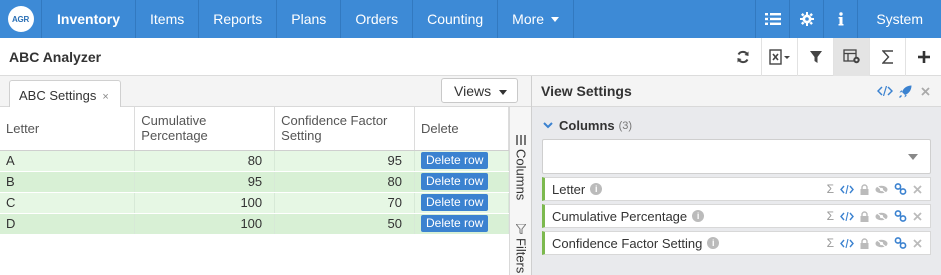 This screenshot has width=941, height=275. Describe the element at coordinates (345, 161) in the screenshot. I see `cell-confidence: 95` at that location.